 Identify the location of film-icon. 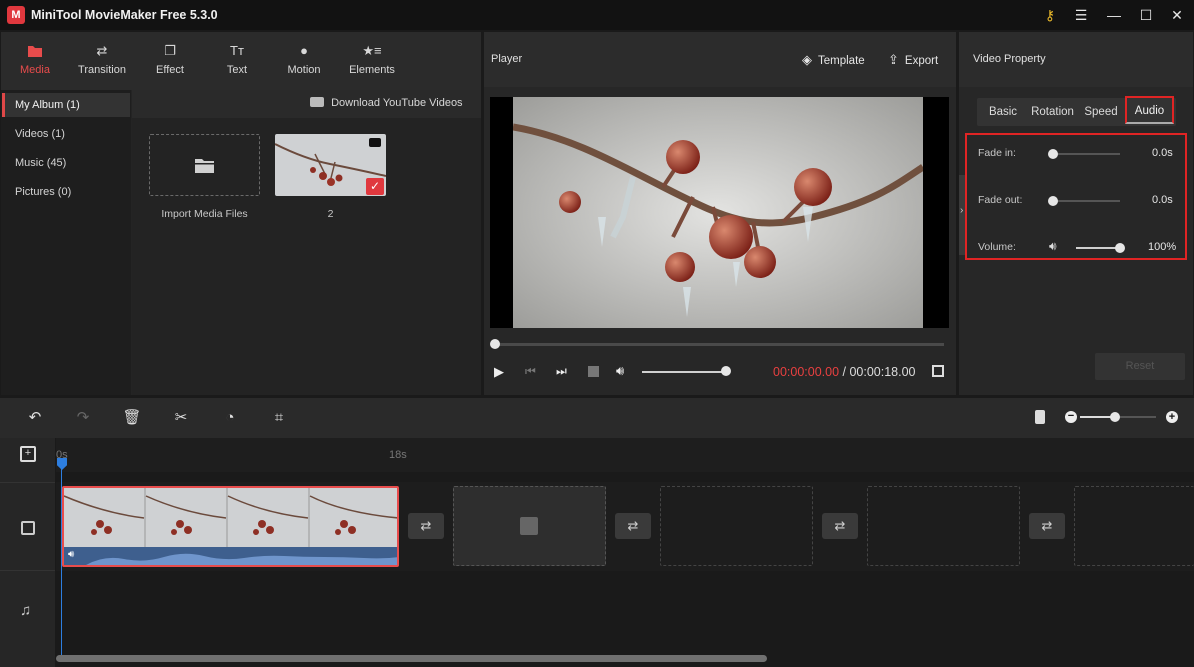
(28, 528).